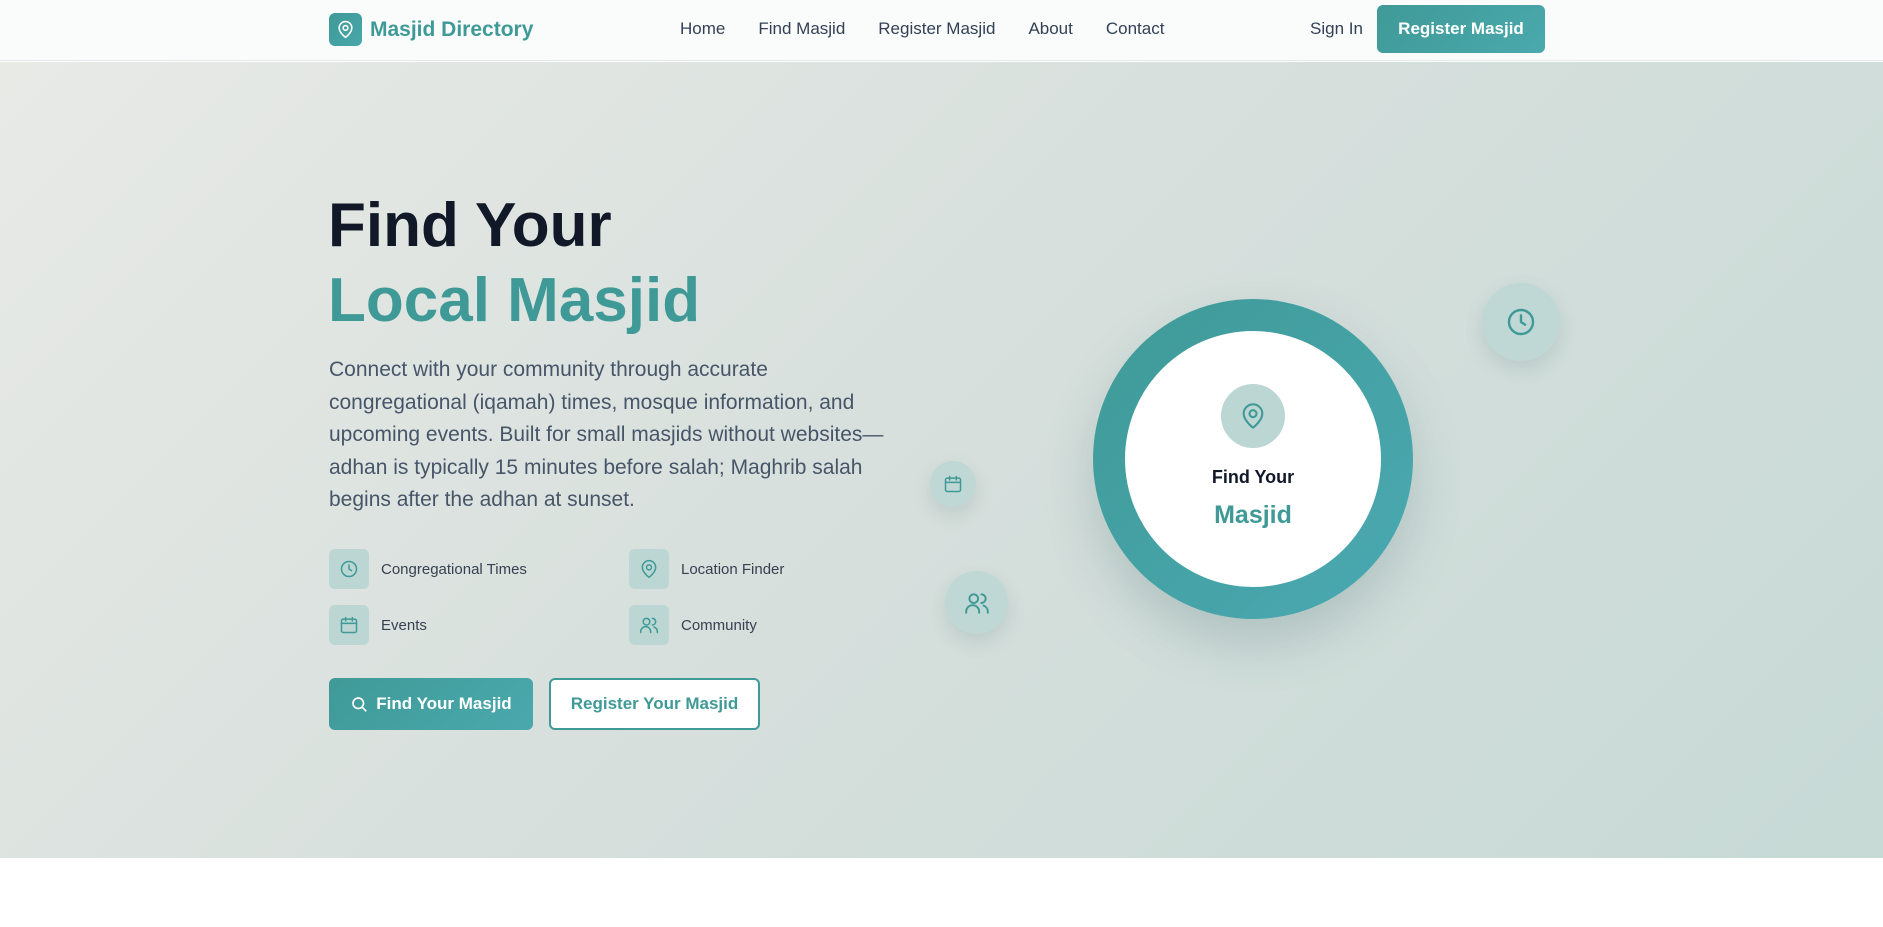 Image resolution: width=1883 pixels, height=927 pixels. I want to click on nav-find-masjid: Find Masjid, so click(801, 29).